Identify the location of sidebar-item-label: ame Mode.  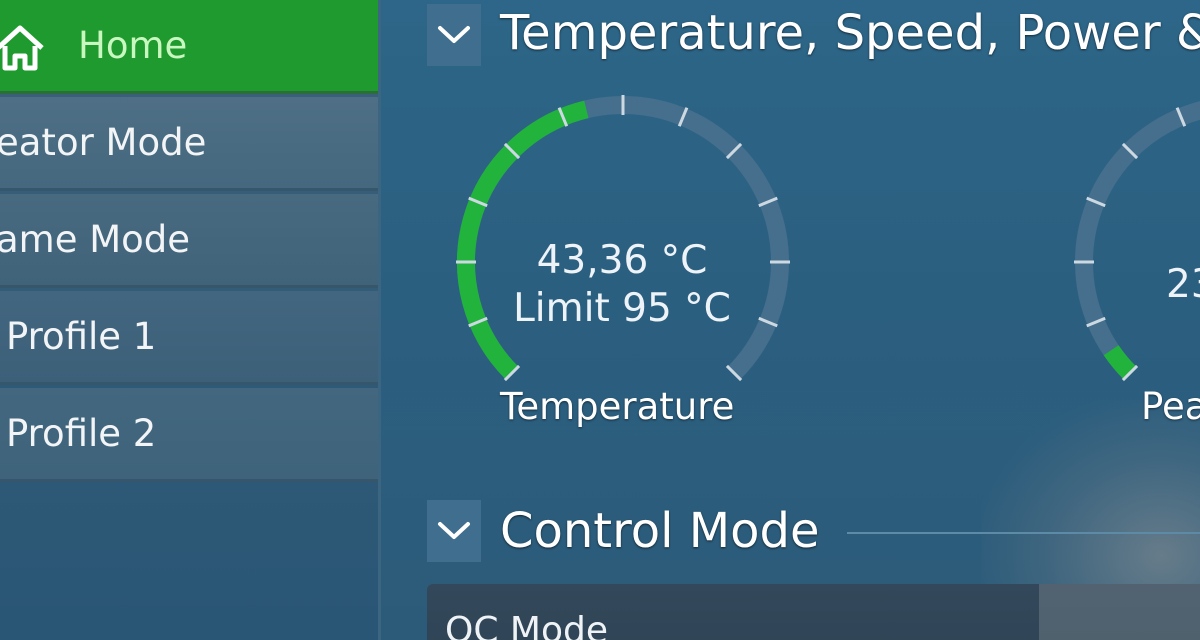
(95, 239).